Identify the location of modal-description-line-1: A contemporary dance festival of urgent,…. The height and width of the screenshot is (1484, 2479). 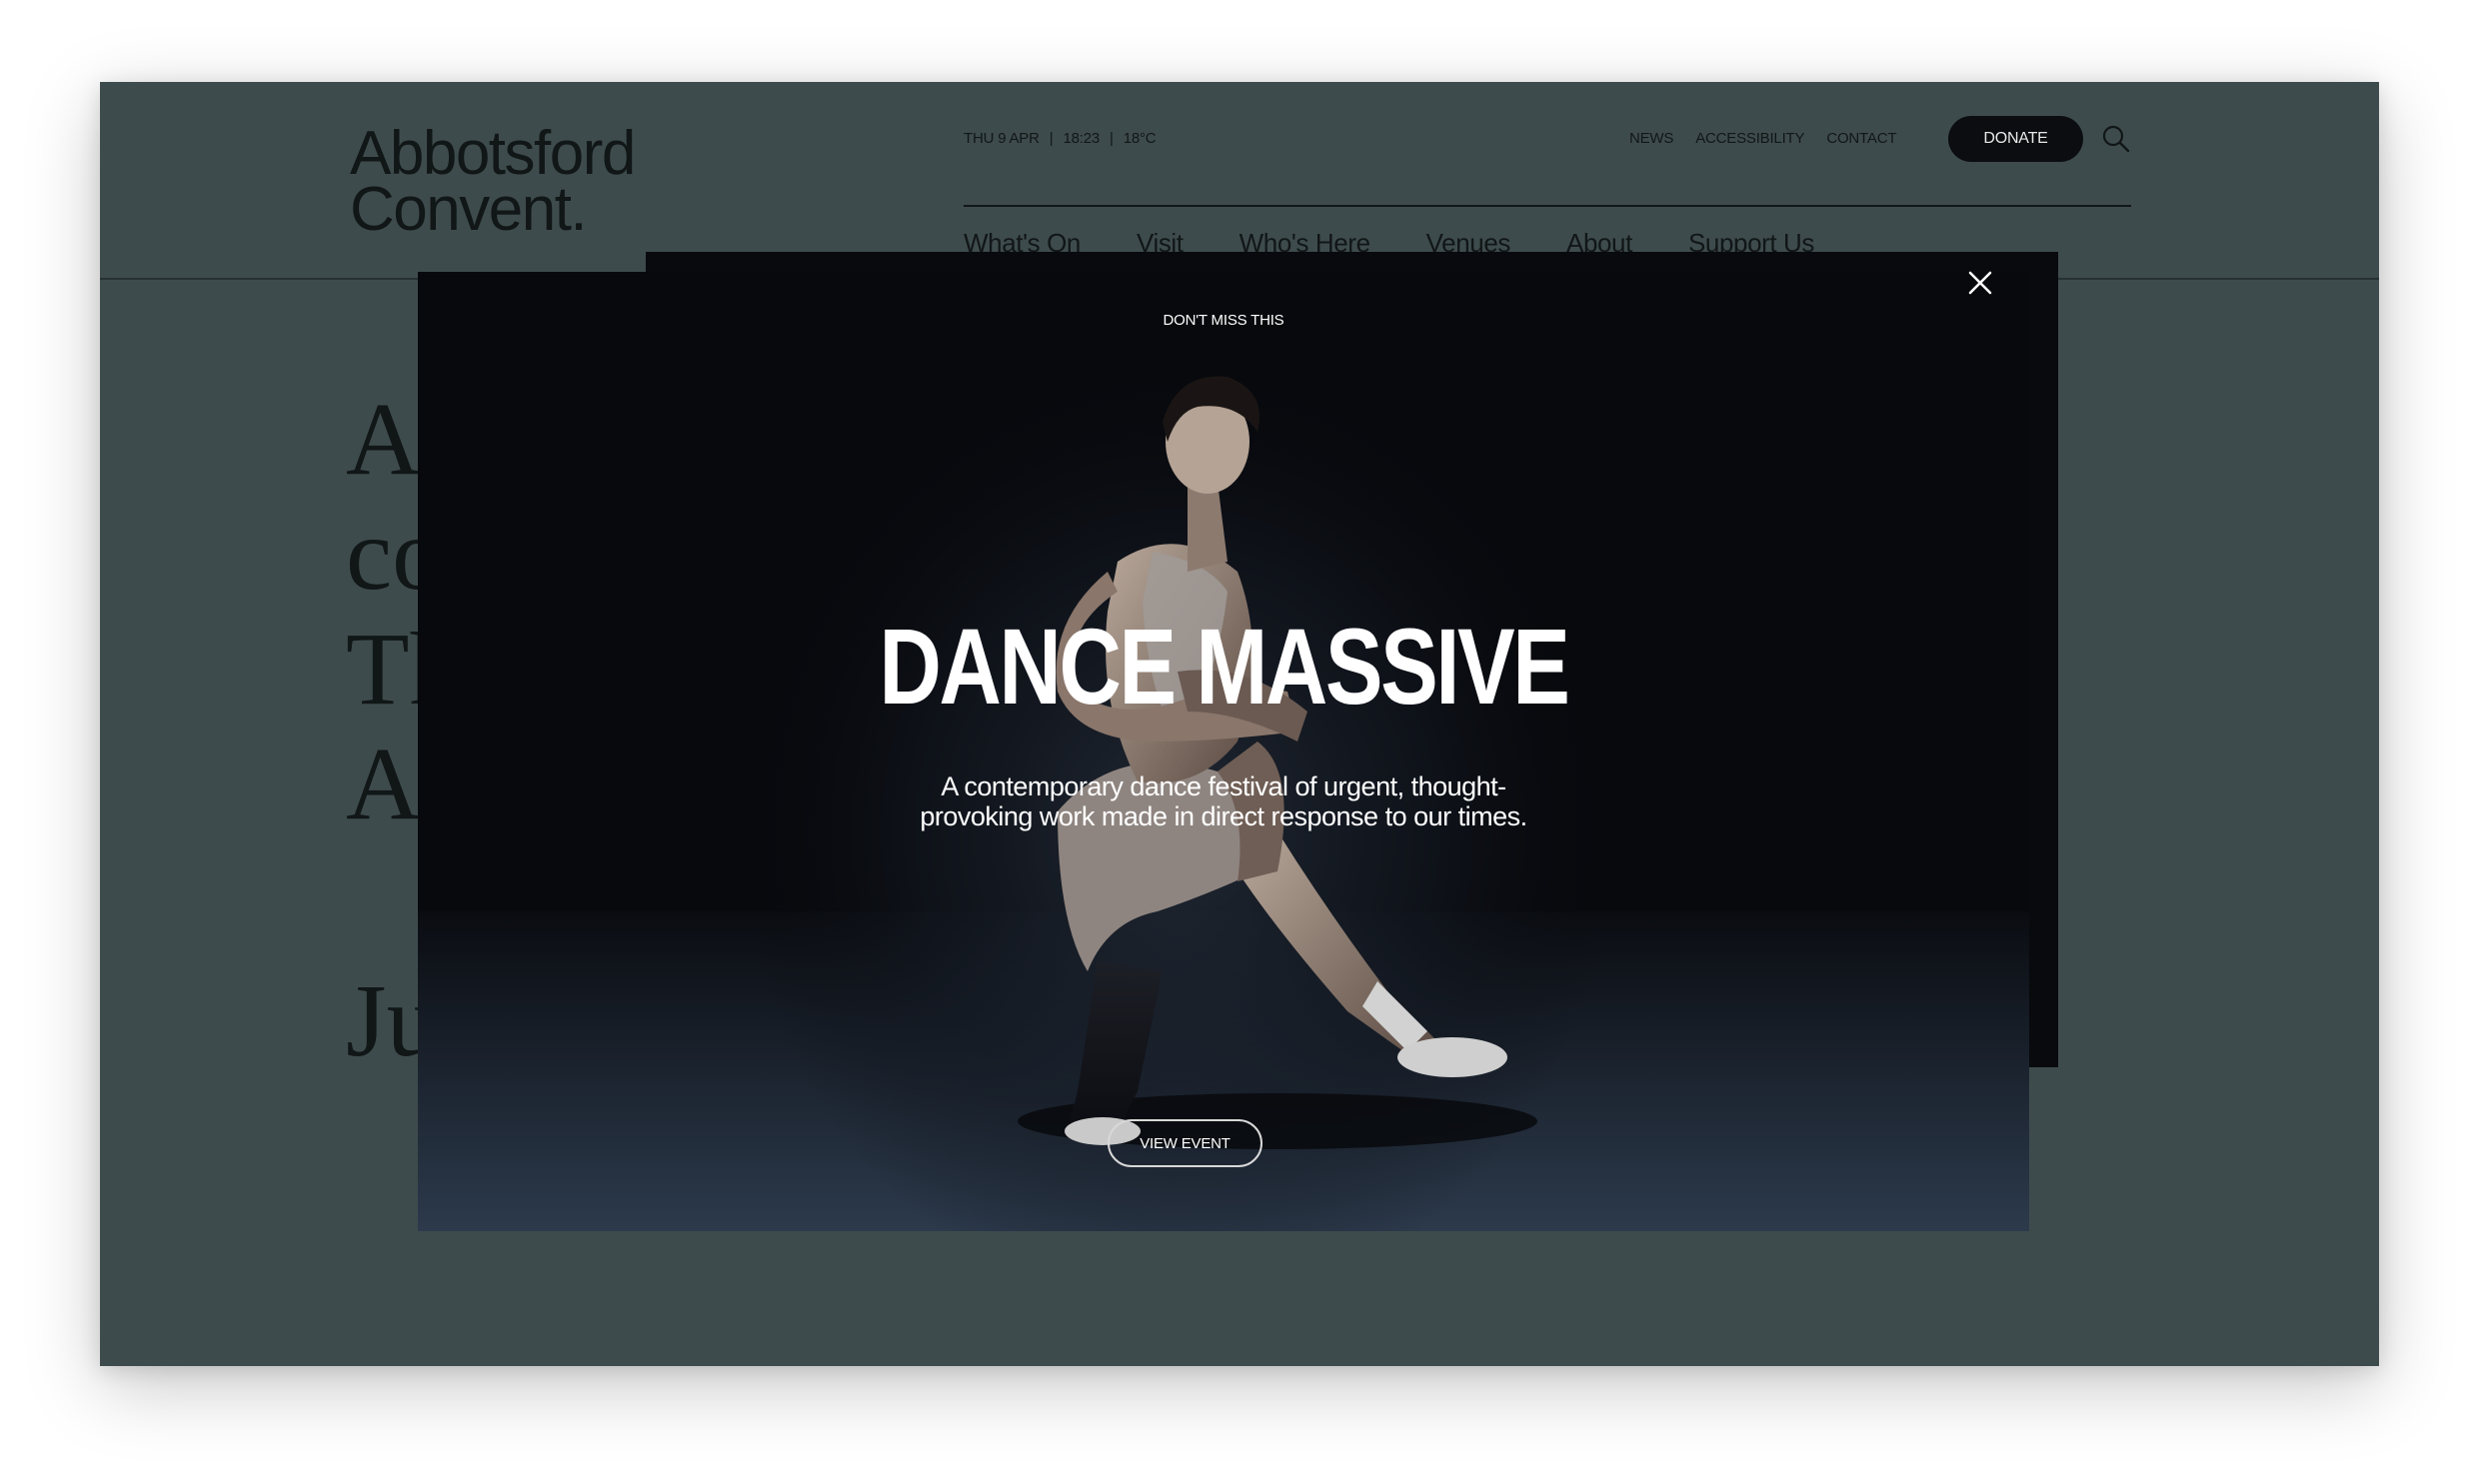
(1223, 786).